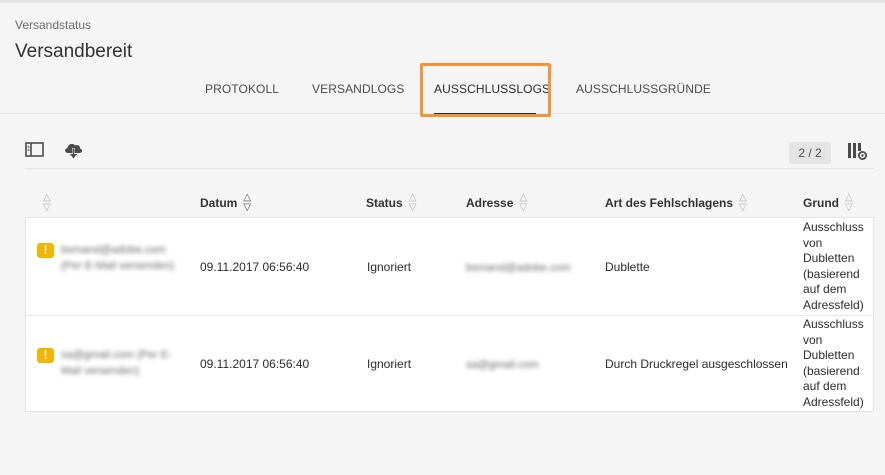  What do you see at coordinates (34, 149) in the screenshot?
I see `panel-toggle-icon` at bounding box center [34, 149].